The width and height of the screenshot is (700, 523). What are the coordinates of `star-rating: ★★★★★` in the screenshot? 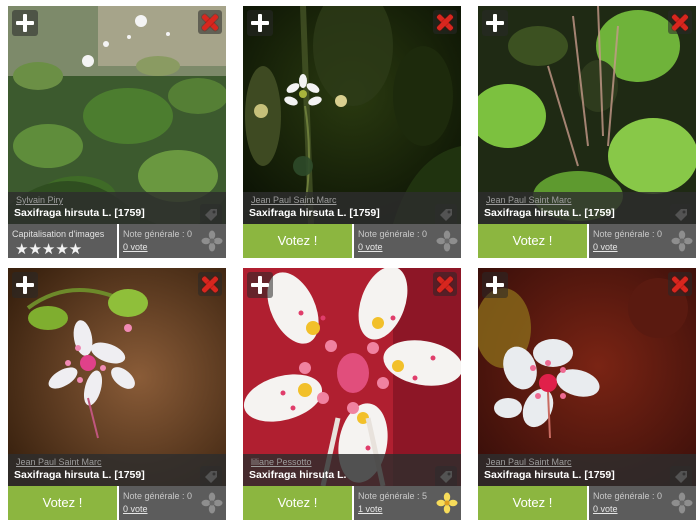 It's located at (49, 249).